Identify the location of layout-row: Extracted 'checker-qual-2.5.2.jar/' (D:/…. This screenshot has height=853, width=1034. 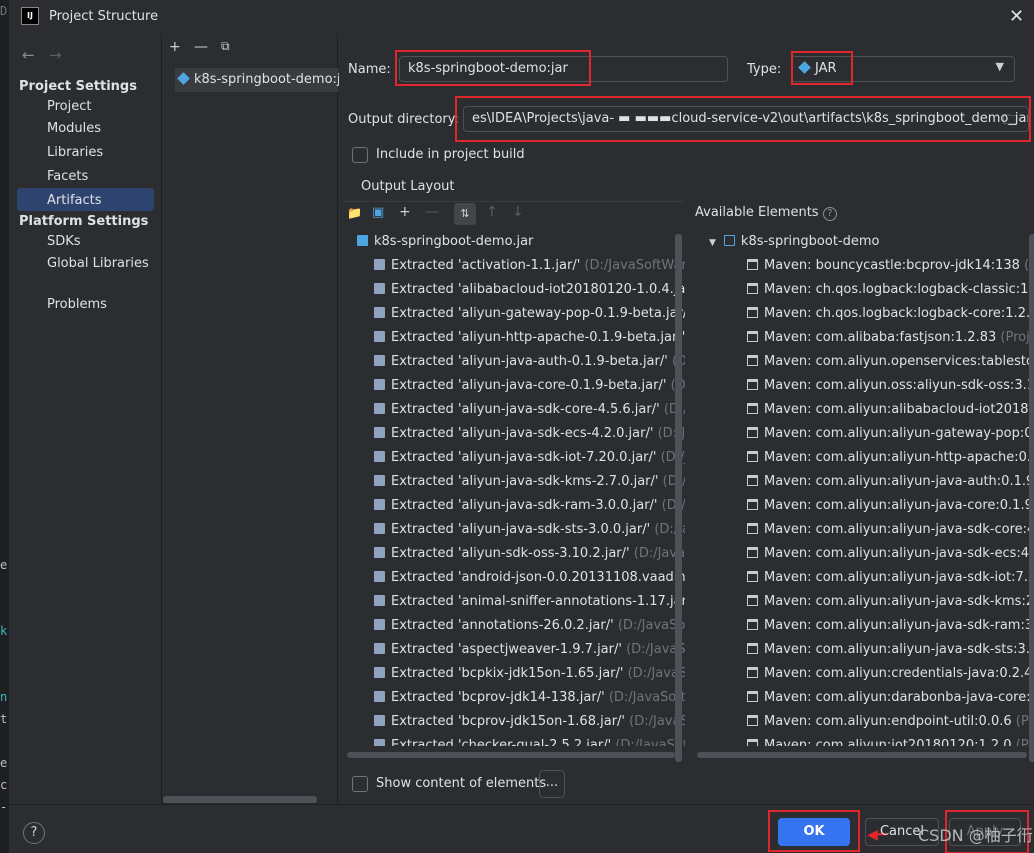
(516, 740).